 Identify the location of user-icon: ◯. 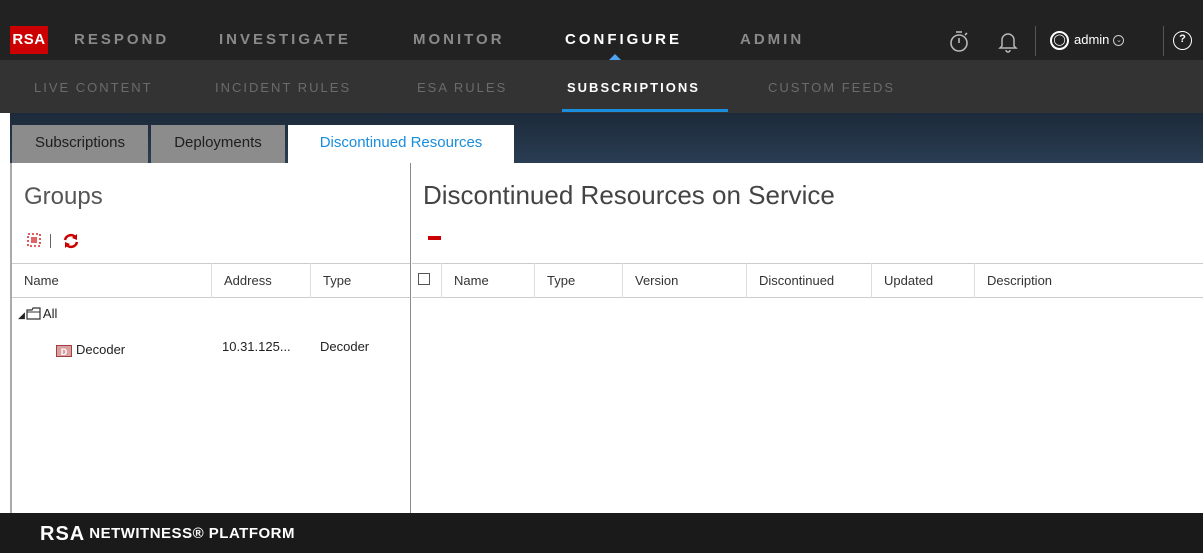
(1059, 41).